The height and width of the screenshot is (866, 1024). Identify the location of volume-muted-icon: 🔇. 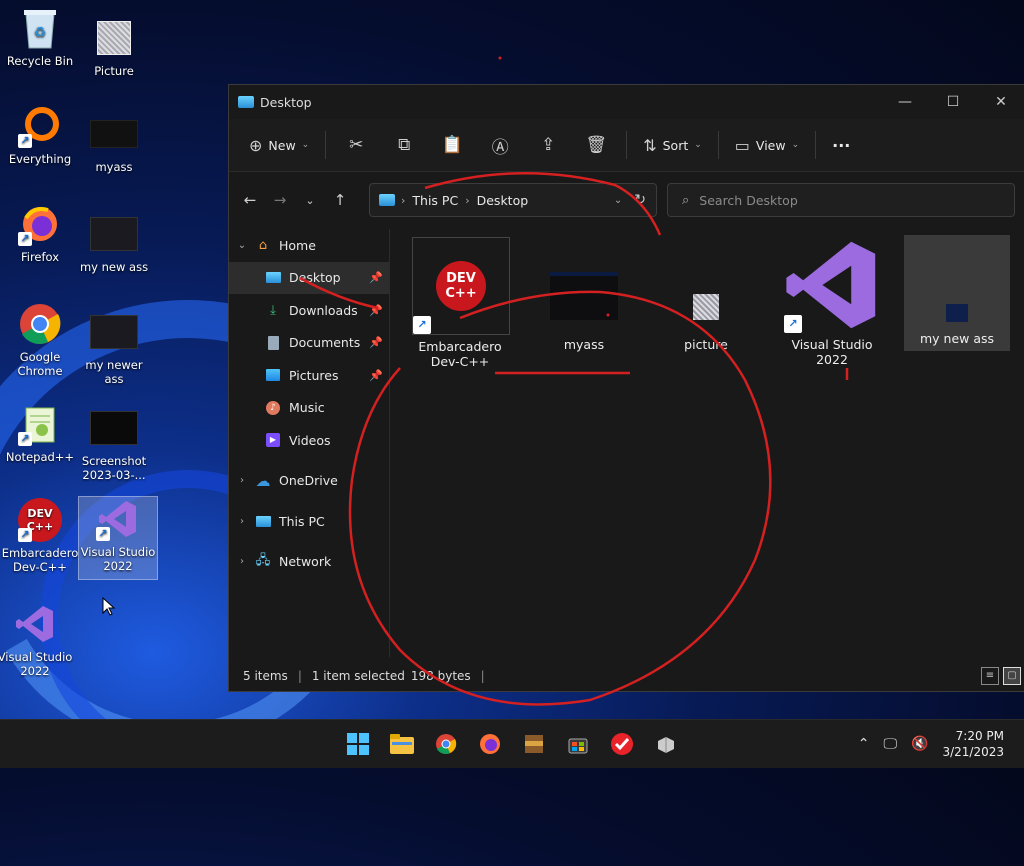
(919, 744).